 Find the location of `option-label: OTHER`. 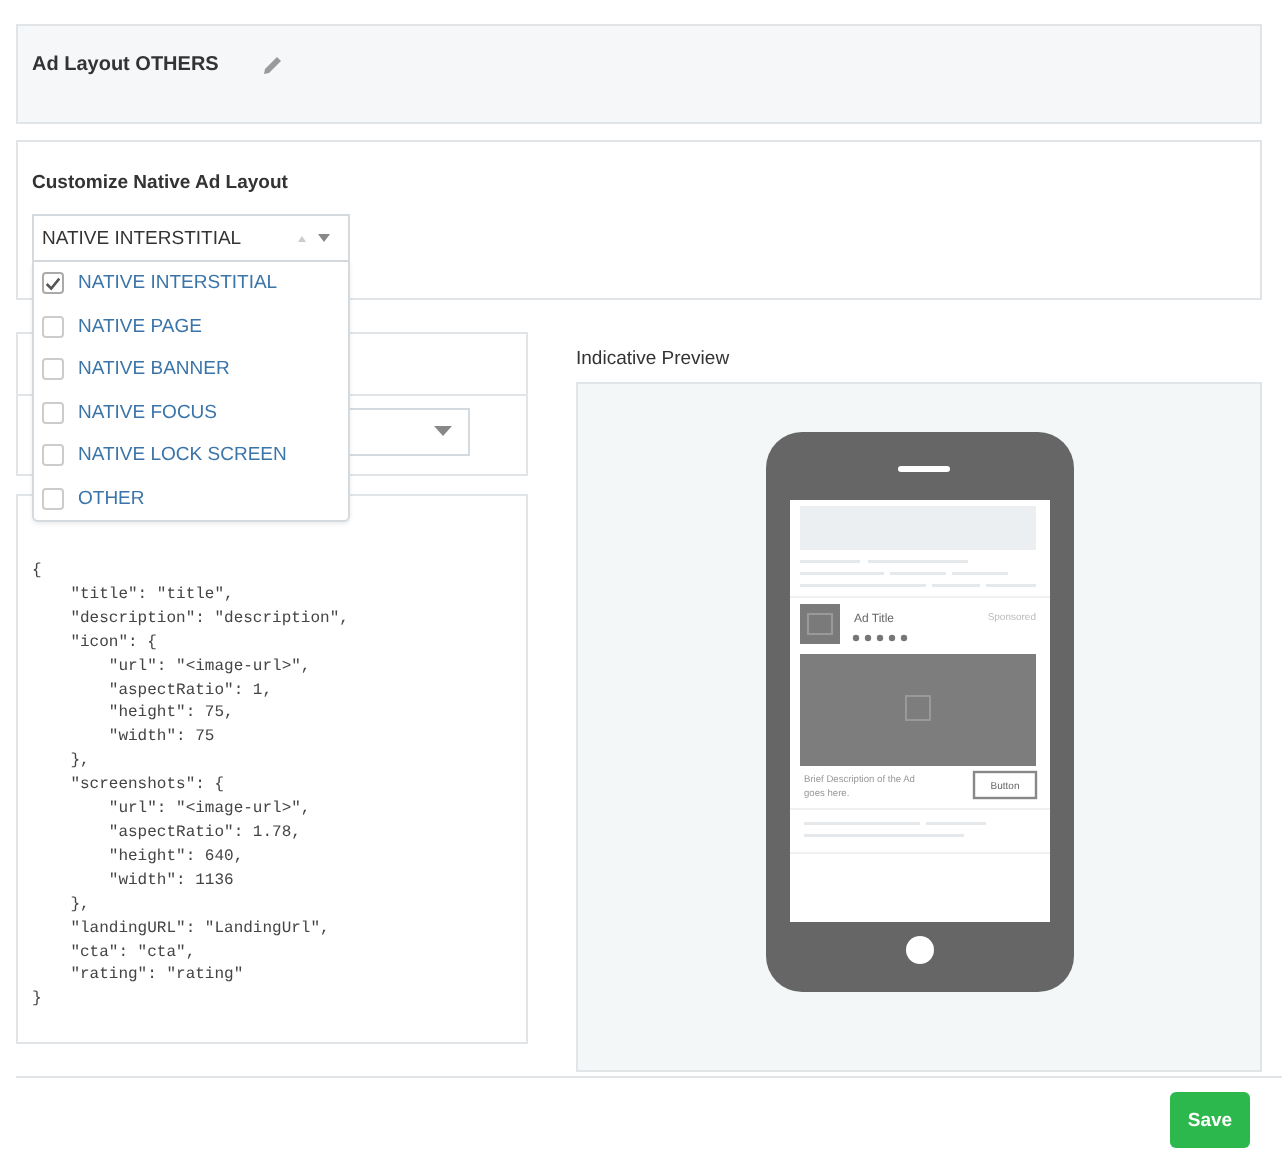

option-label: OTHER is located at coordinates (111, 498).